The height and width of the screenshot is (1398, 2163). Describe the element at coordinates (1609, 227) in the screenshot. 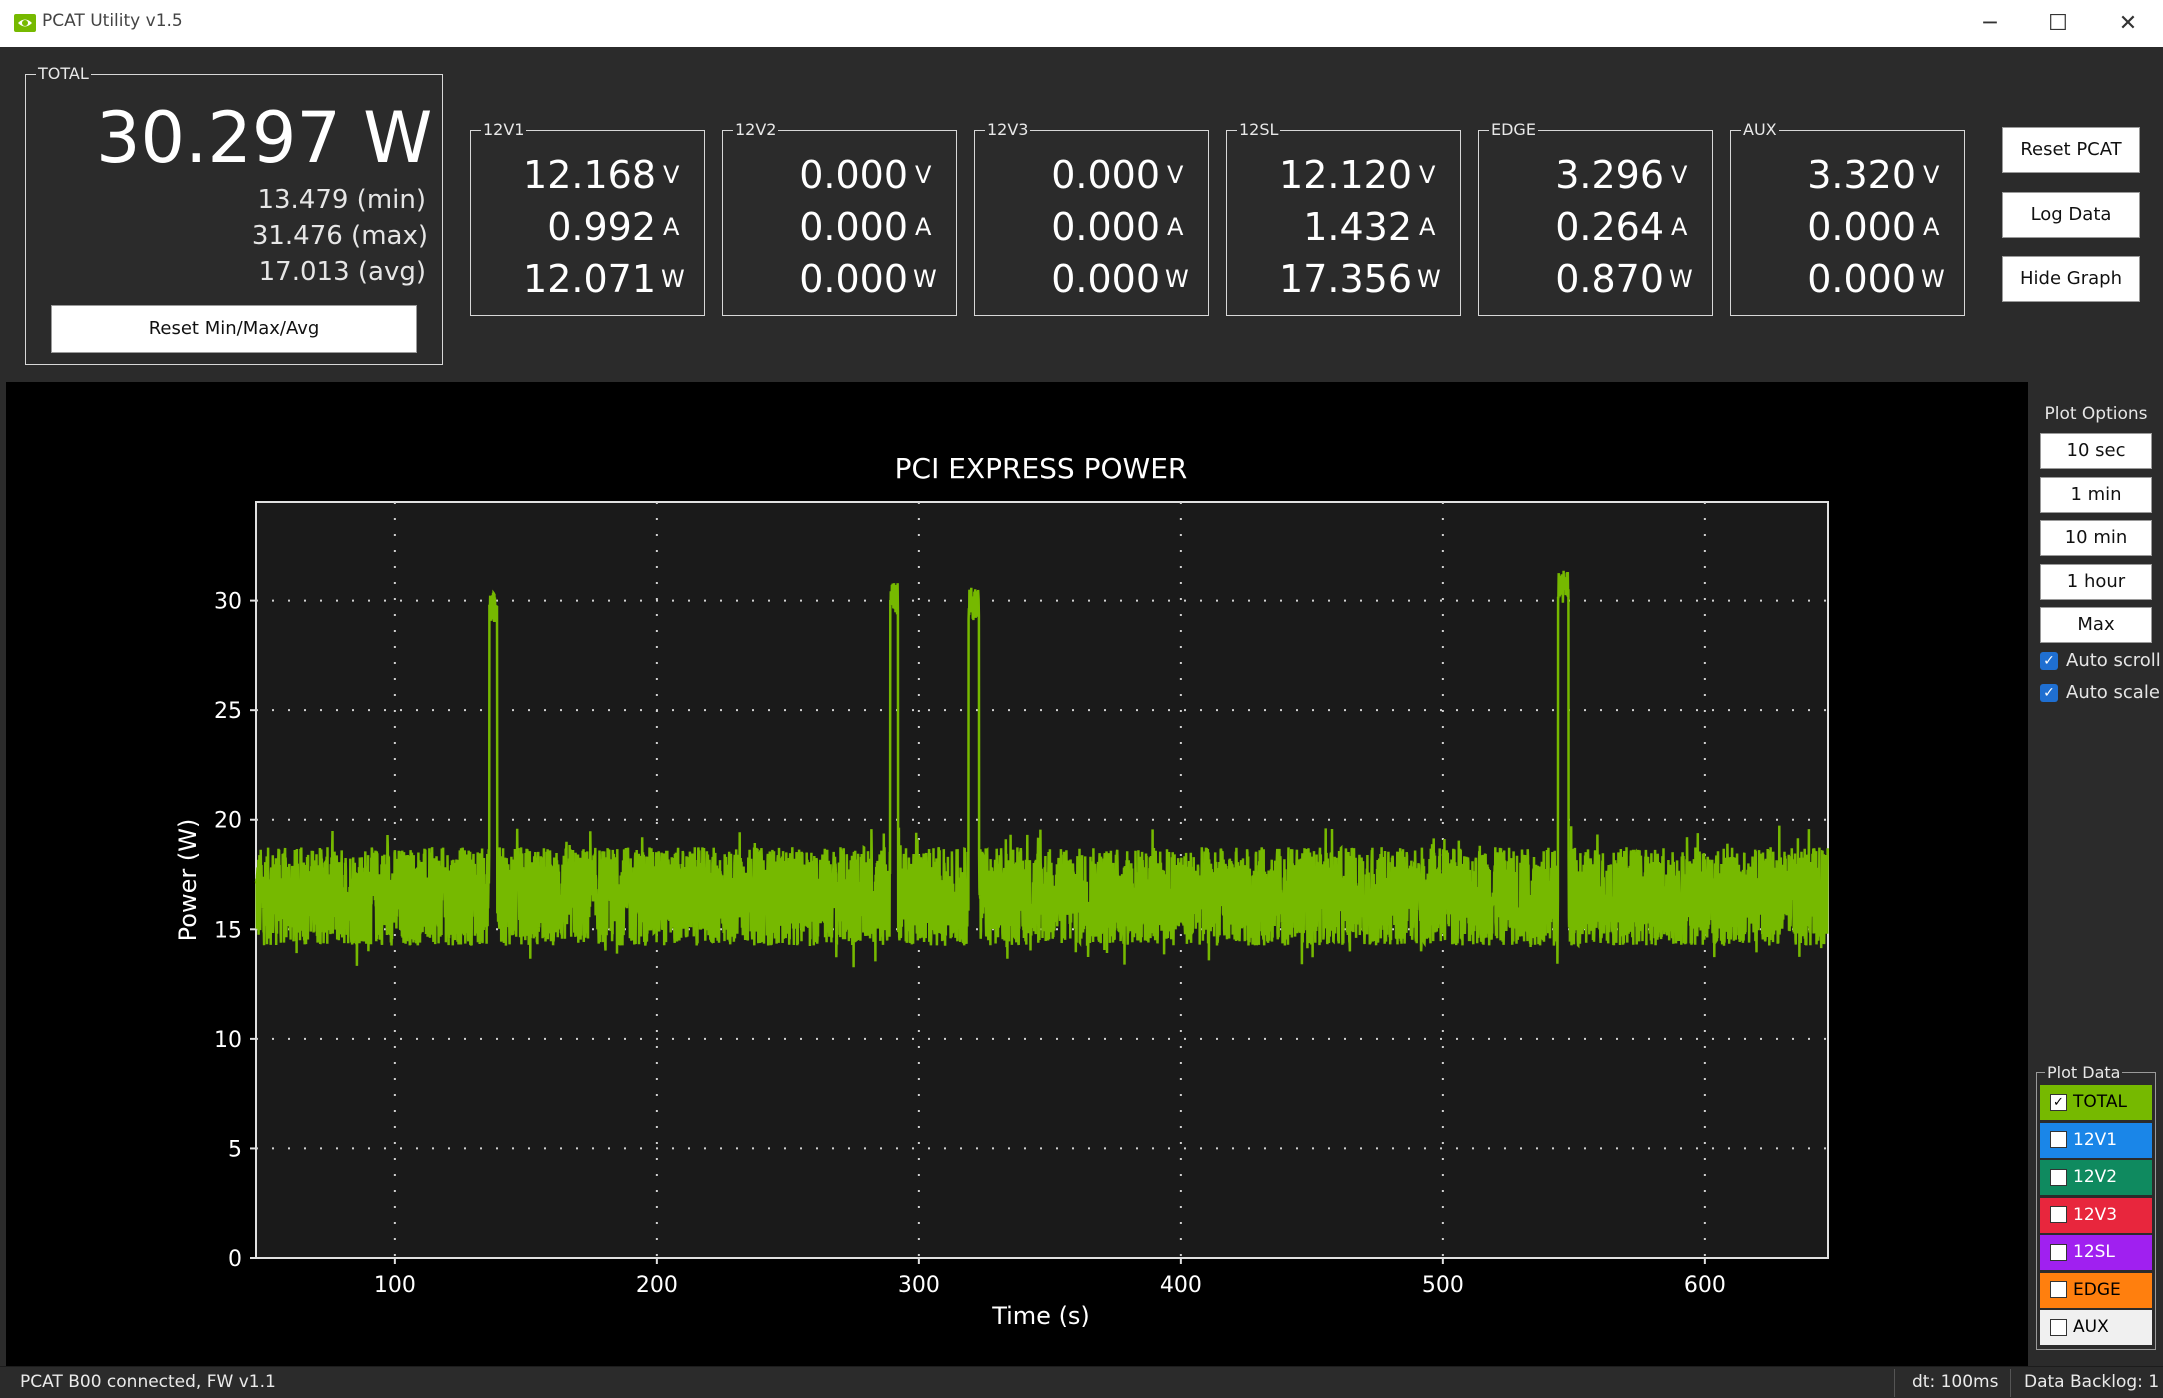

I see `rail-amps: 0.264` at that location.